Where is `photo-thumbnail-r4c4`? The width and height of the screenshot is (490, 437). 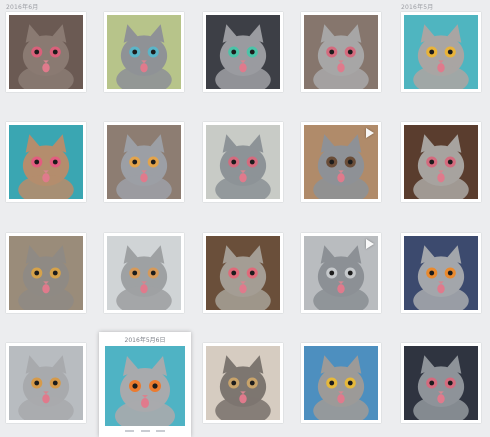 photo-thumbnail-r4c4 is located at coordinates (341, 383).